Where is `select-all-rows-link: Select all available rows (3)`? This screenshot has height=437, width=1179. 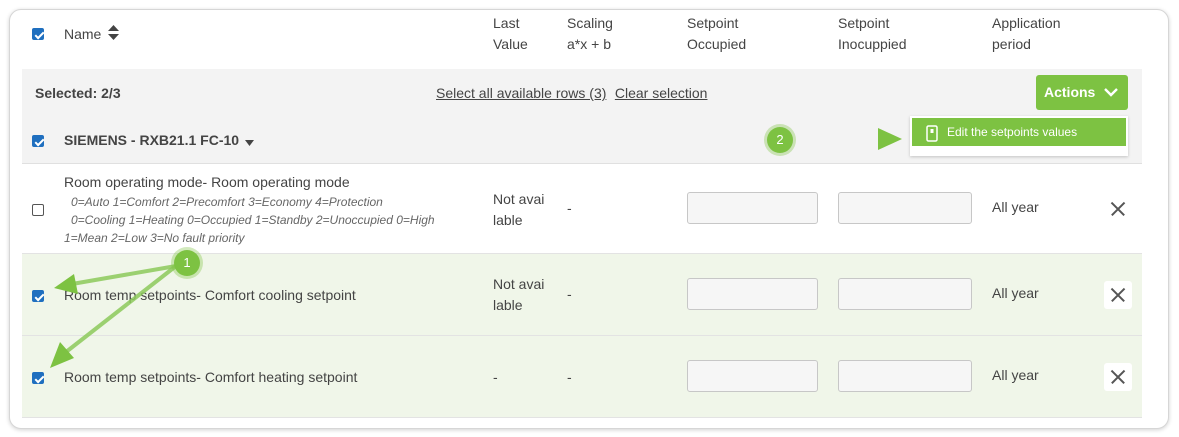 select-all-rows-link: Select all available rows (3) is located at coordinates (521, 93).